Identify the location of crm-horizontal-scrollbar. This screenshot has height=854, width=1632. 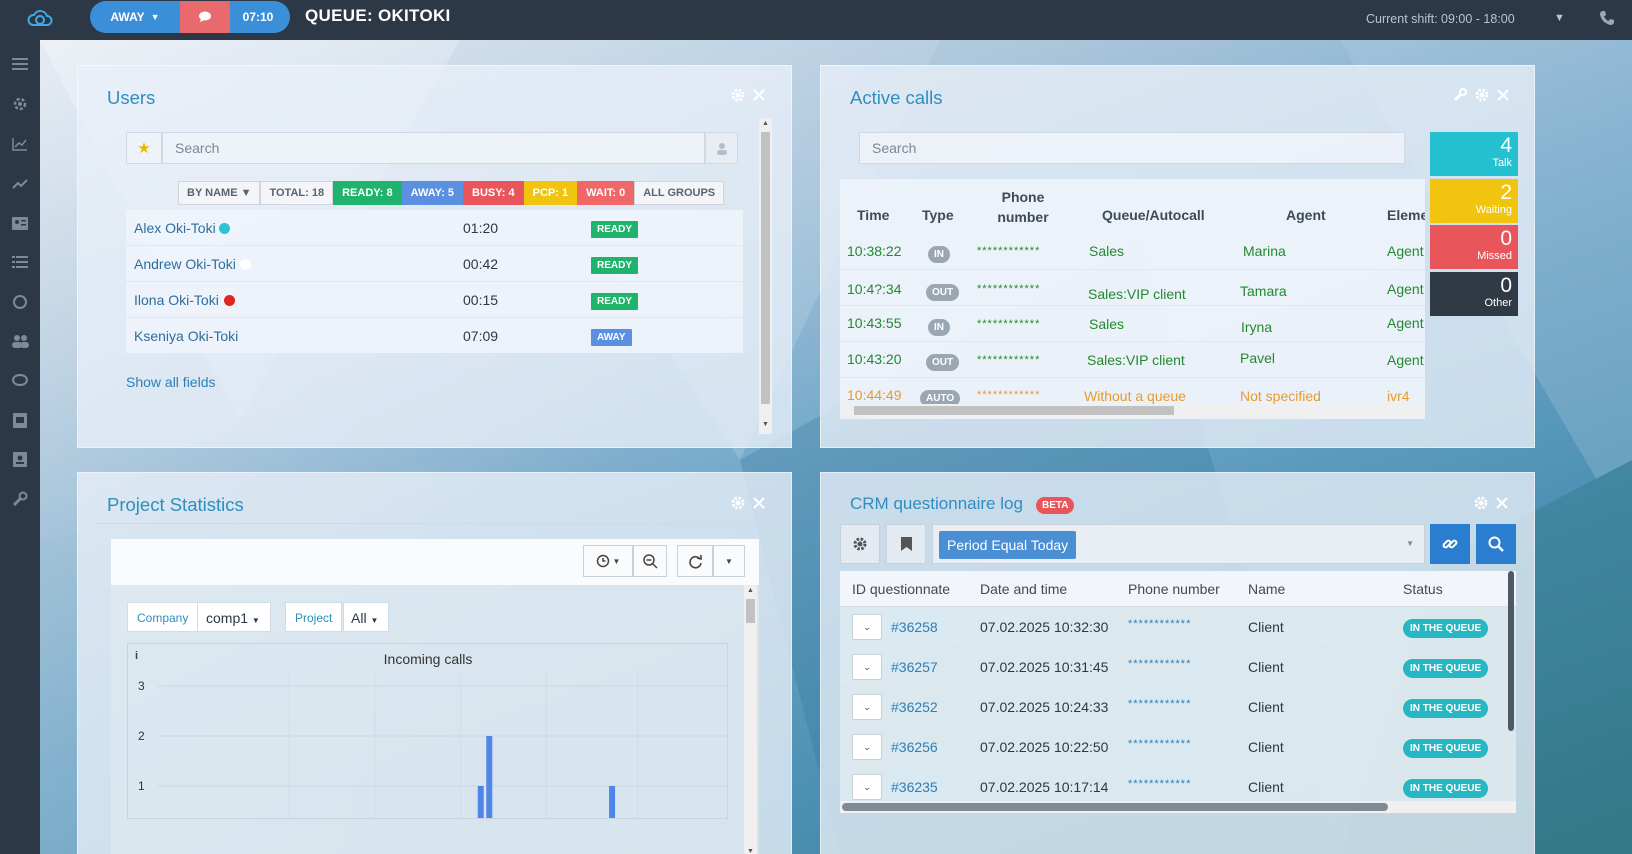
(1178, 807).